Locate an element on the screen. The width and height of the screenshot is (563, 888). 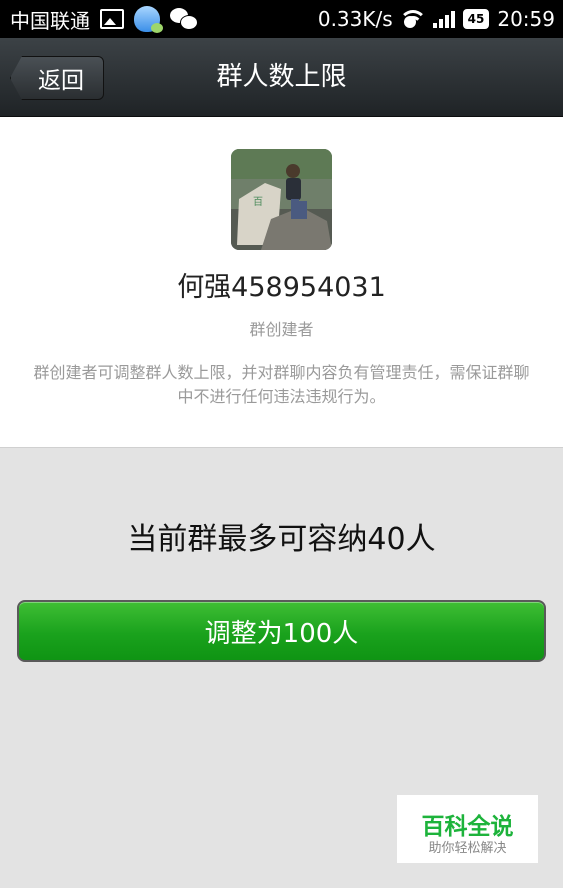
network-speed: 0.33K/s is located at coordinates (355, 19).